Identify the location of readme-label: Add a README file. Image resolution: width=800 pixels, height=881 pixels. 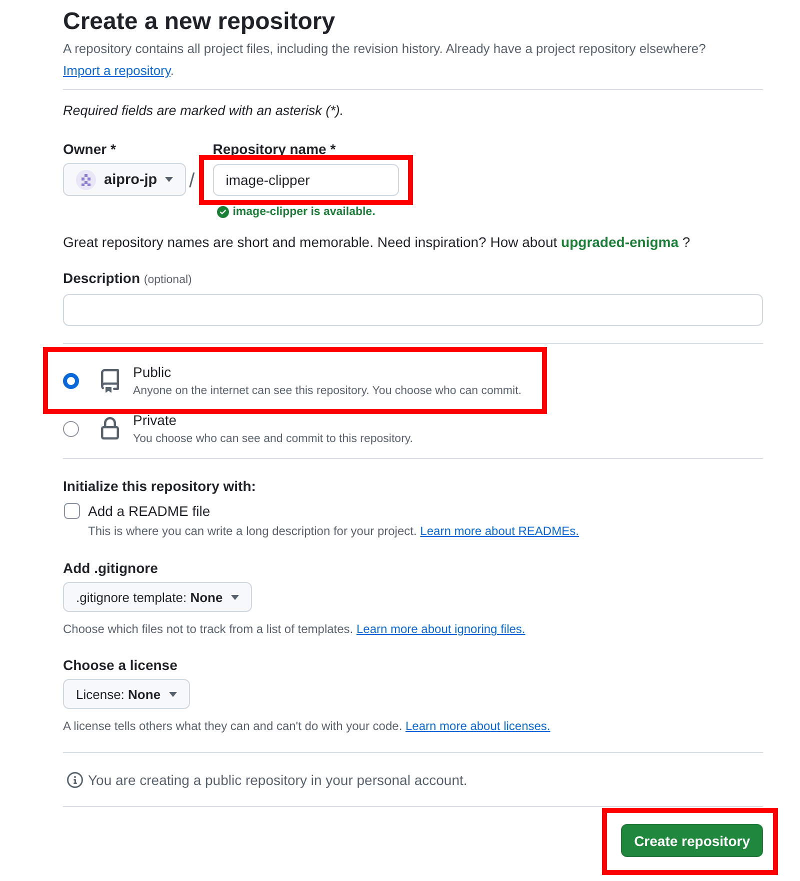
(149, 511).